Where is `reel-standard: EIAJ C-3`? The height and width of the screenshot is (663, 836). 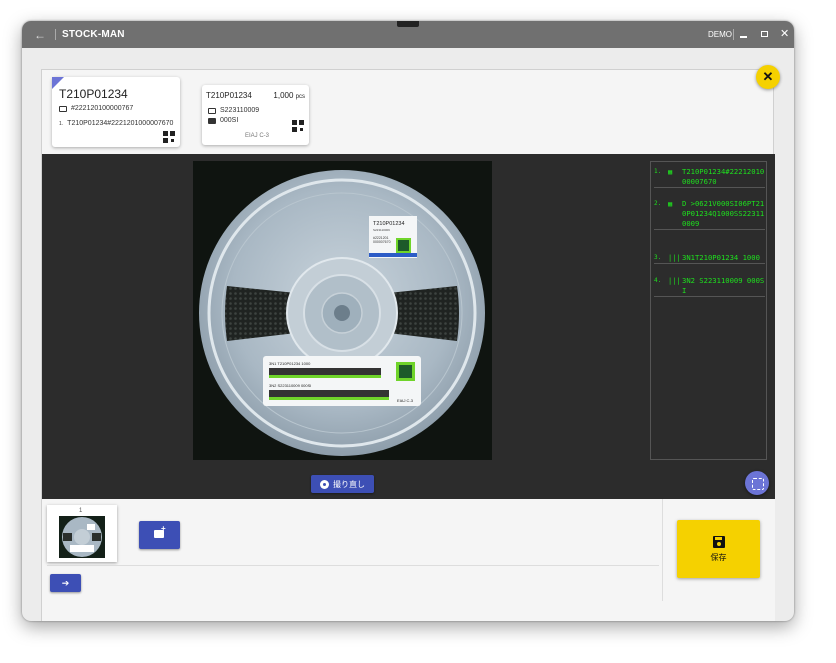
reel-standard: EIAJ C-3 is located at coordinates (257, 136).